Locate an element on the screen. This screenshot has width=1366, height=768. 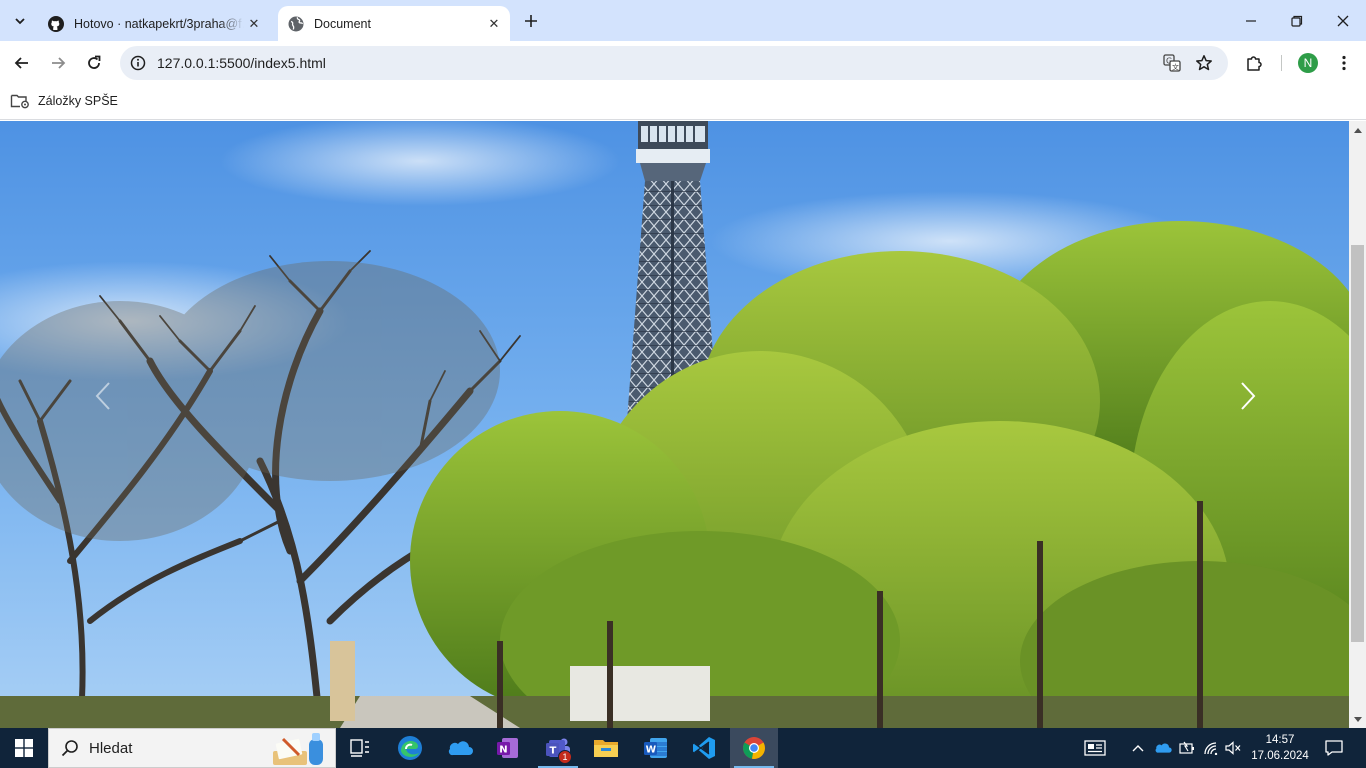
tray-battery is located at coordinates (1187, 748).